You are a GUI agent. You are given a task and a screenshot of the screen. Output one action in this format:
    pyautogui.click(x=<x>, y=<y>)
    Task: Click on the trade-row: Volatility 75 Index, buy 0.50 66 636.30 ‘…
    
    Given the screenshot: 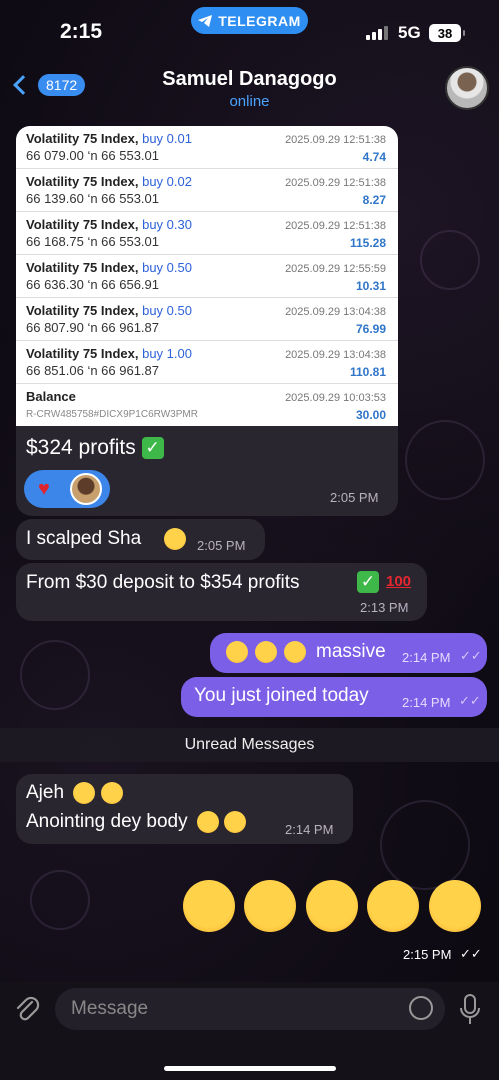 What is the action you would take?
    pyautogui.click(x=207, y=276)
    